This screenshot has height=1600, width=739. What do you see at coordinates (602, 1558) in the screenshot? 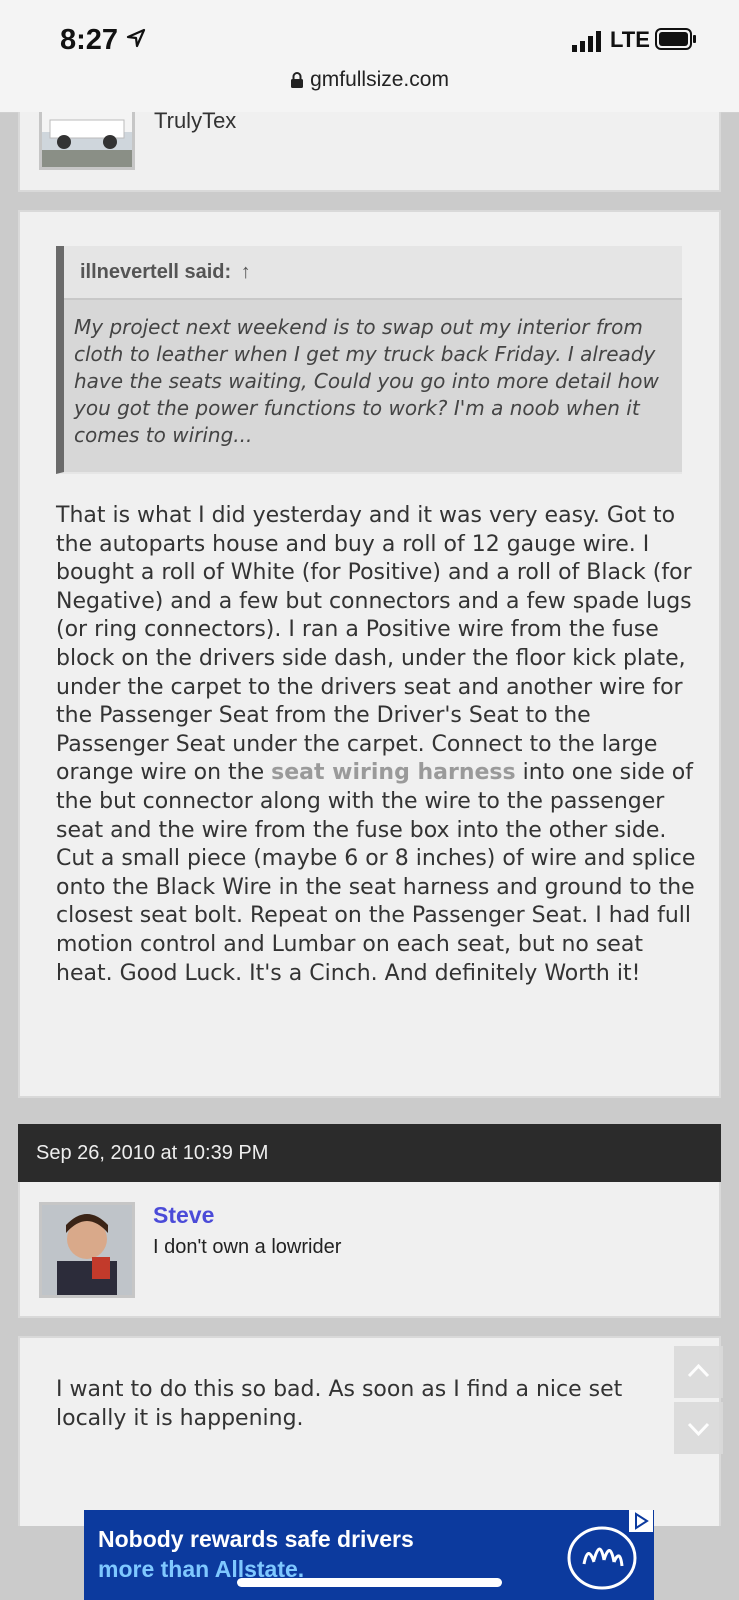
I see `allstate-logo-icon` at bounding box center [602, 1558].